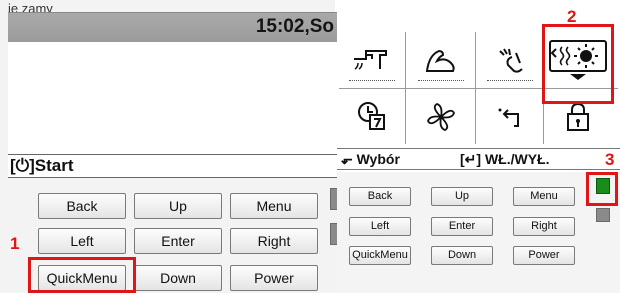 The width and height of the screenshot is (620, 293). What do you see at coordinates (82, 275) in the screenshot?
I see `quickmenu-highlight-box` at bounding box center [82, 275].